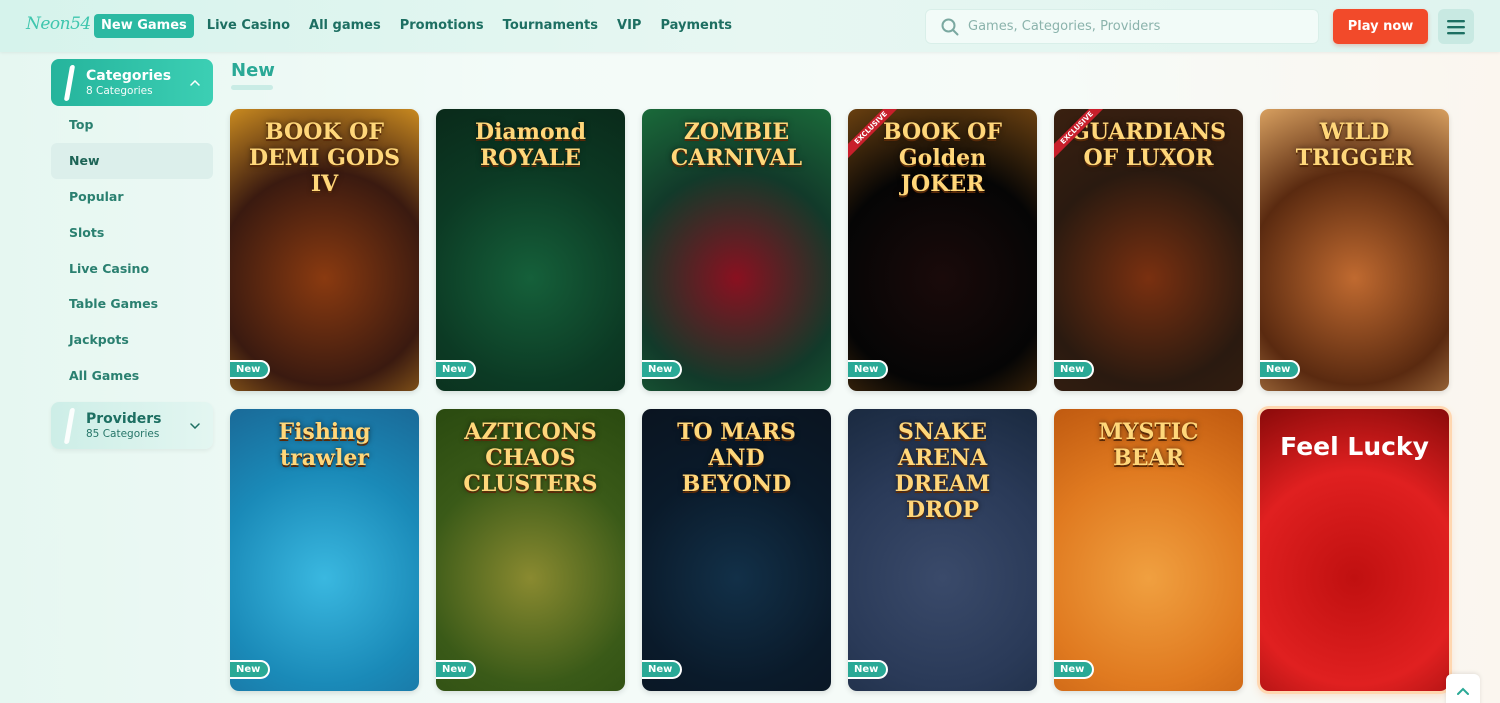 Image resolution: width=1500 pixels, height=703 pixels. Describe the element at coordinates (736, 145) in the screenshot. I see `game-title: ZOMBIE CARNIVAL` at that location.